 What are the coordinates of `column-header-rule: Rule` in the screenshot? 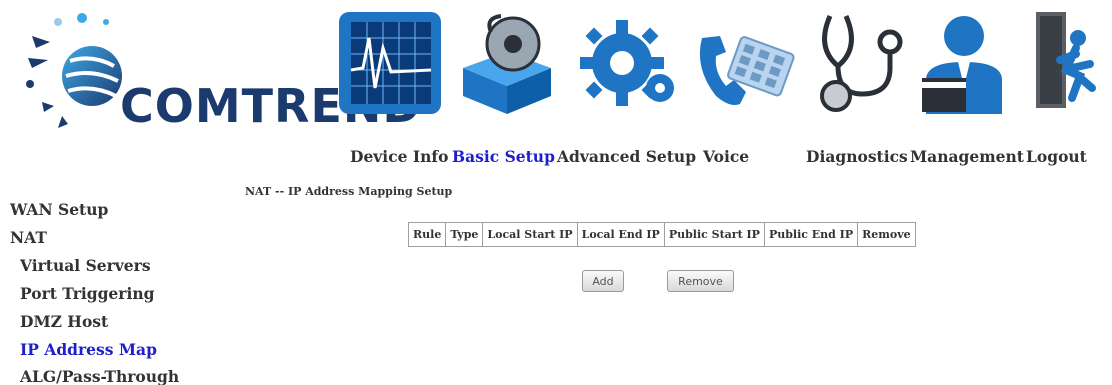 It's located at (427, 234).